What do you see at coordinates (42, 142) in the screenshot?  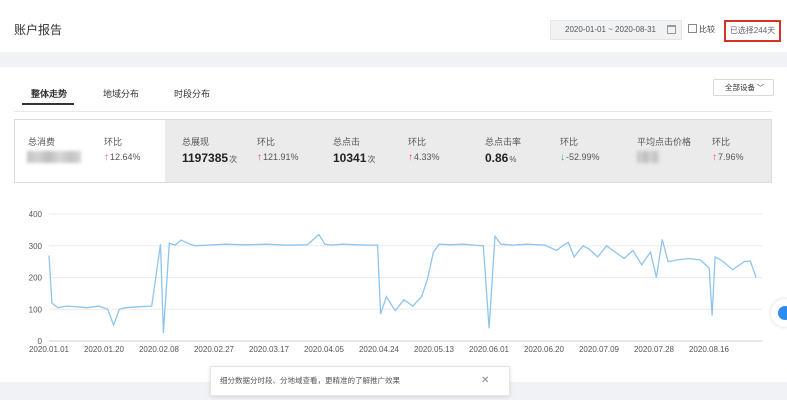 I see `metric-label: 总消费` at bounding box center [42, 142].